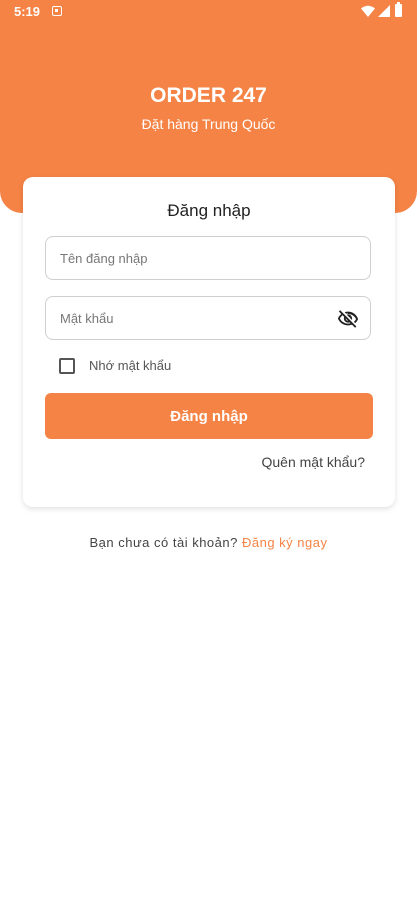  What do you see at coordinates (208, 95) in the screenshot?
I see `app-title: ORDER 247` at bounding box center [208, 95].